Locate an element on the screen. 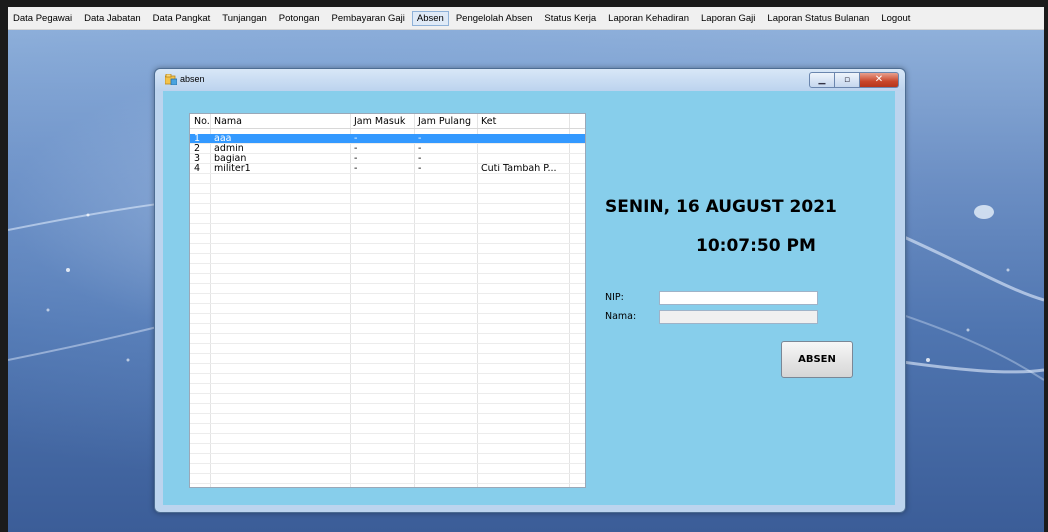 The height and width of the screenshot is (532, 1048). menu-item-data-jabatan: Data Jabatan is located at coordinates (112, 18).